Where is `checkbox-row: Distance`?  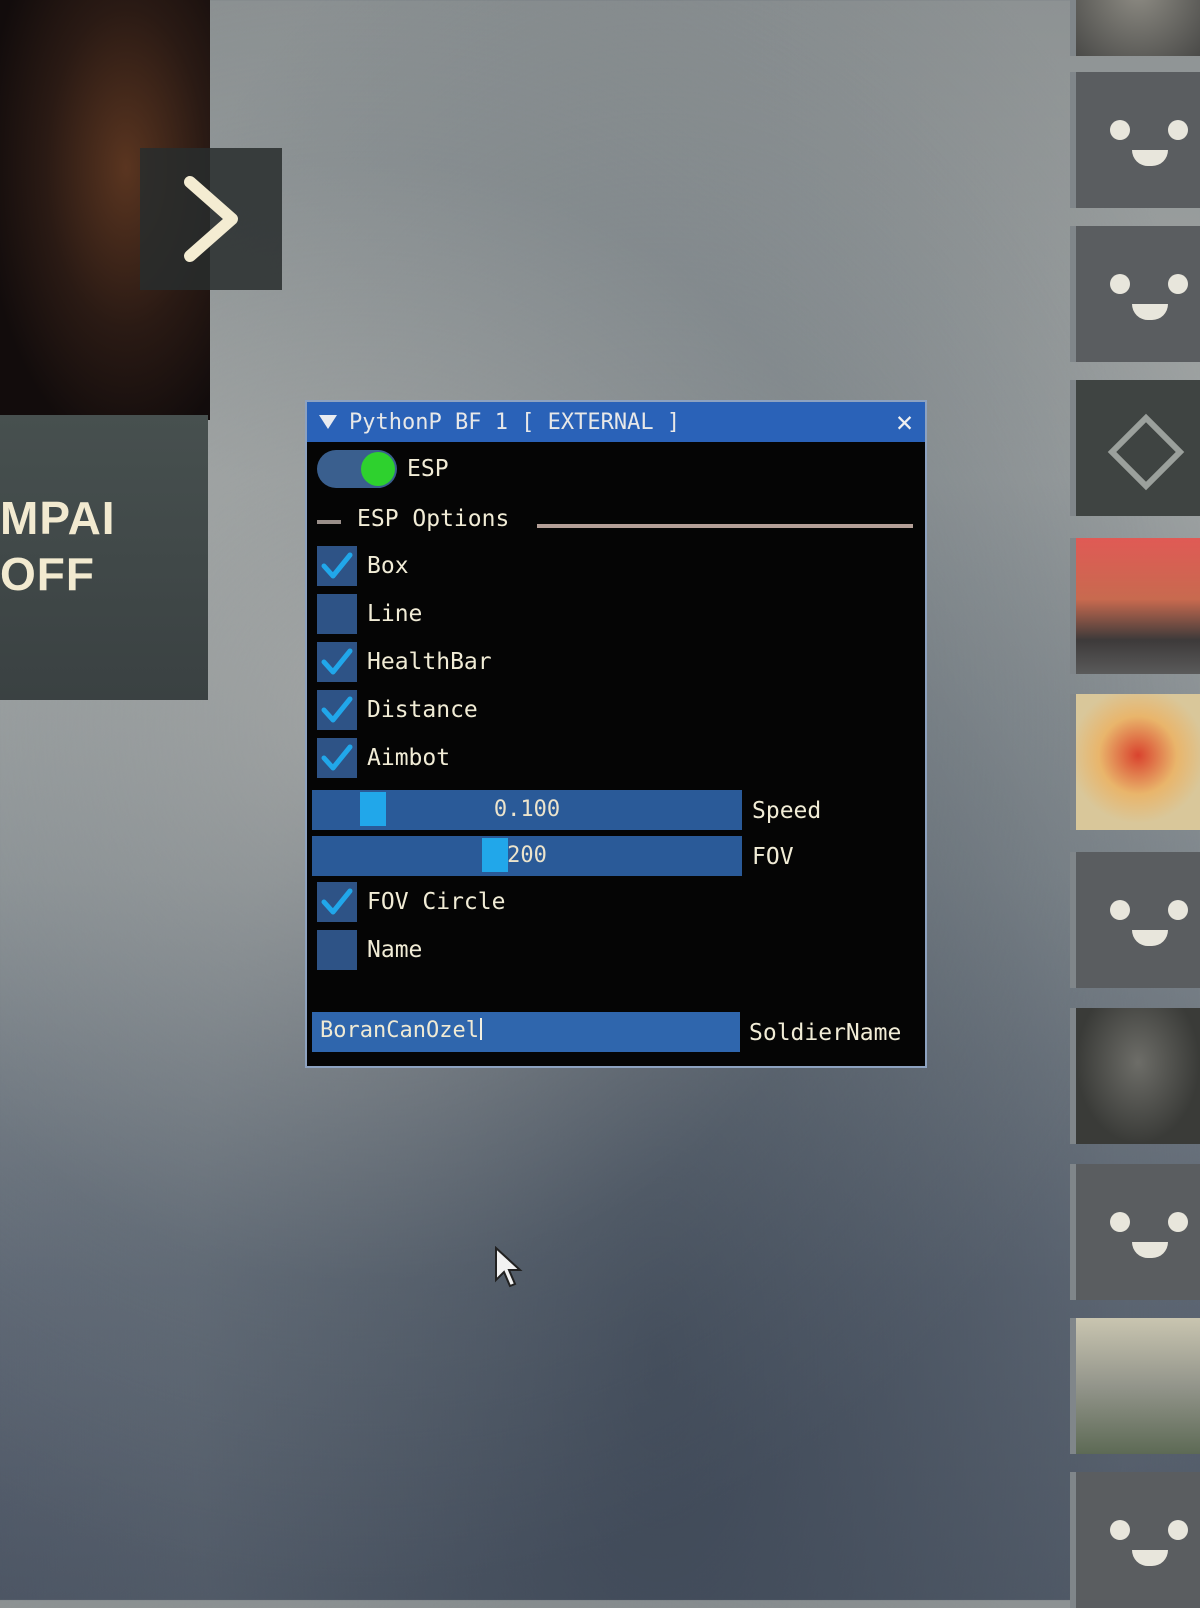
checkbox-row: Distance is located at coordinates (397, 710).